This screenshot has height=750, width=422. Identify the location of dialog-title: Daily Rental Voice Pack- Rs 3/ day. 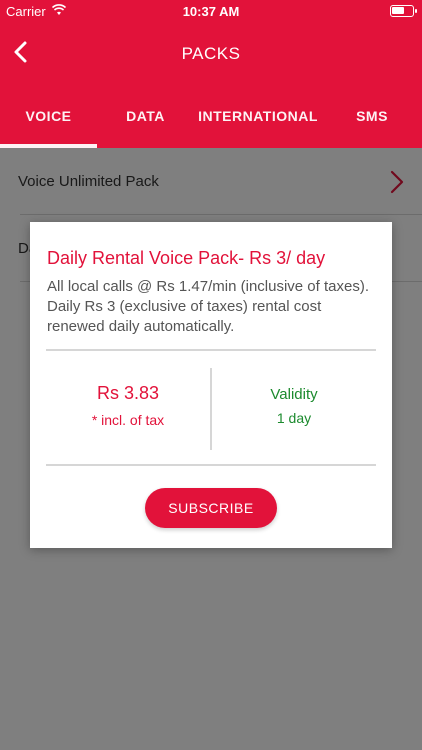
(186, 258).